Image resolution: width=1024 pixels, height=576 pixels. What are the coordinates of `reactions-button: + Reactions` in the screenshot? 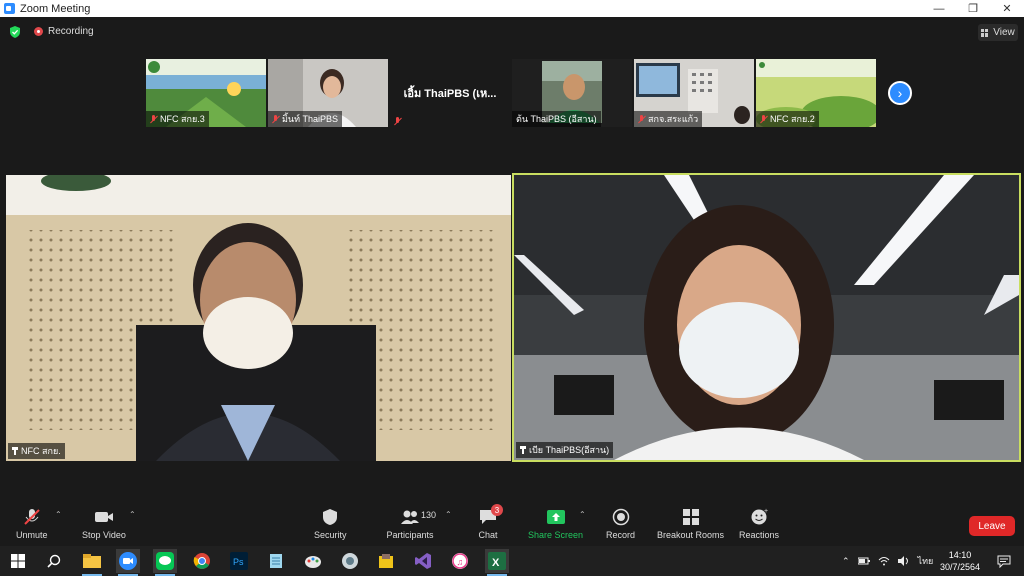 It's located at (759, 524).